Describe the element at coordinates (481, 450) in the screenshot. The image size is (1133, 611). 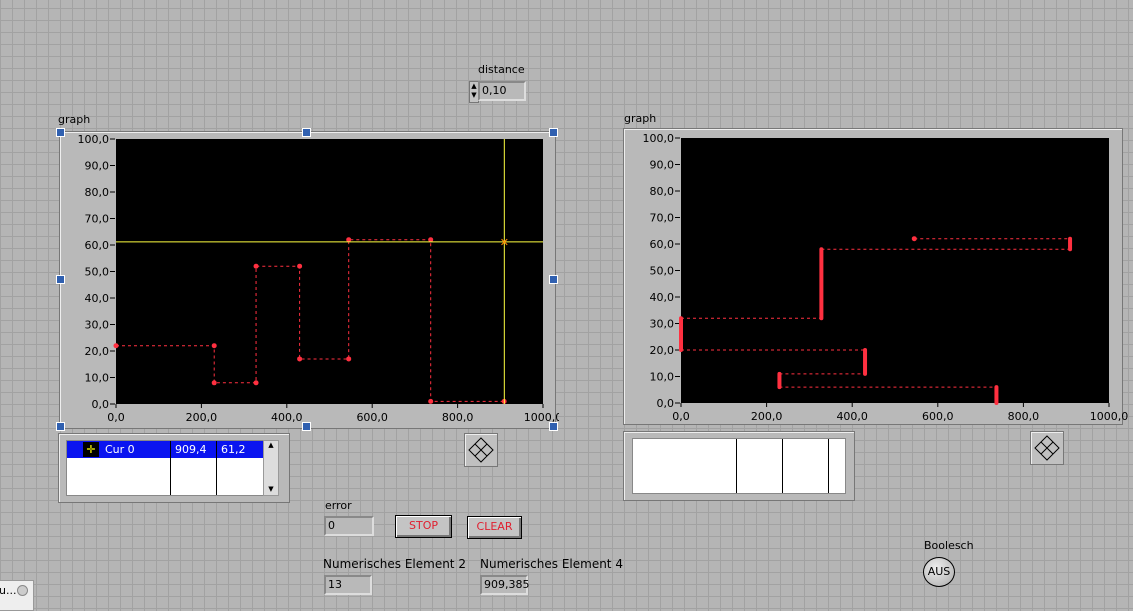
I see `graph1-pan-zoom-icon` at that location.